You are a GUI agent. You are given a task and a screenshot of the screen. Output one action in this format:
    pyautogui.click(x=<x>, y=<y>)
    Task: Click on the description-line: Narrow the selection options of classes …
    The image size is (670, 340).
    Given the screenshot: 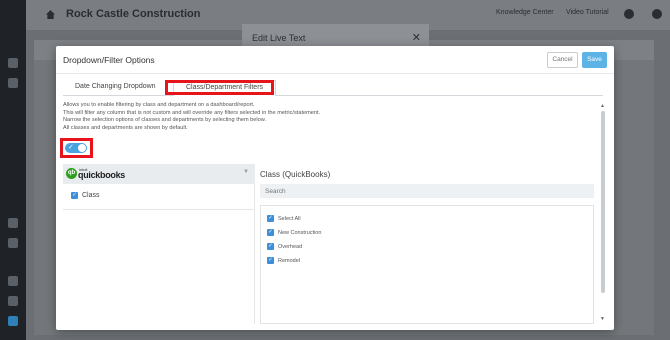 What is the action you would take?
    pyautogui.click(x=165, y=120)
    